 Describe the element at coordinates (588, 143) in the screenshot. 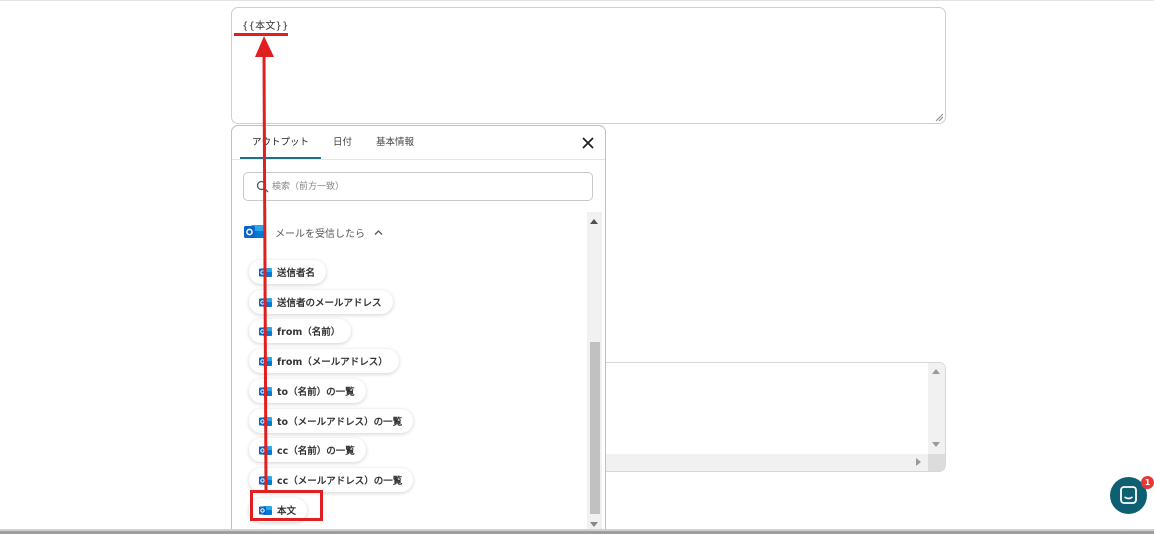

I see `close-icon` at that location.